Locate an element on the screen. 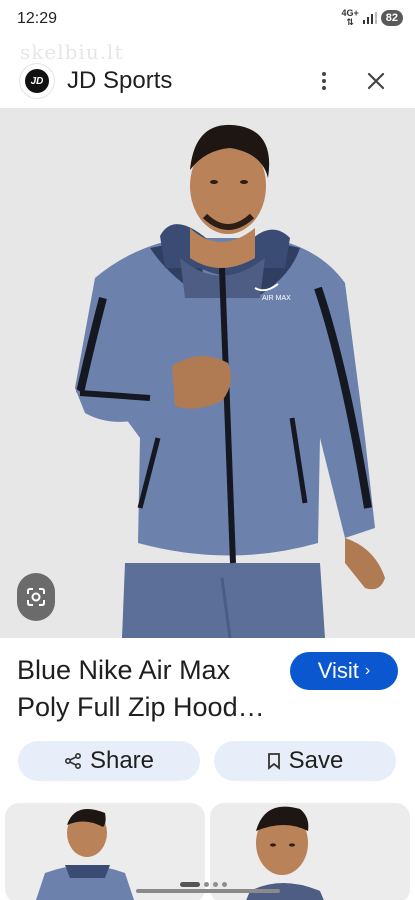 This screenshot has height=900, width=415. lens-icon is located at coordinates (36, 597).